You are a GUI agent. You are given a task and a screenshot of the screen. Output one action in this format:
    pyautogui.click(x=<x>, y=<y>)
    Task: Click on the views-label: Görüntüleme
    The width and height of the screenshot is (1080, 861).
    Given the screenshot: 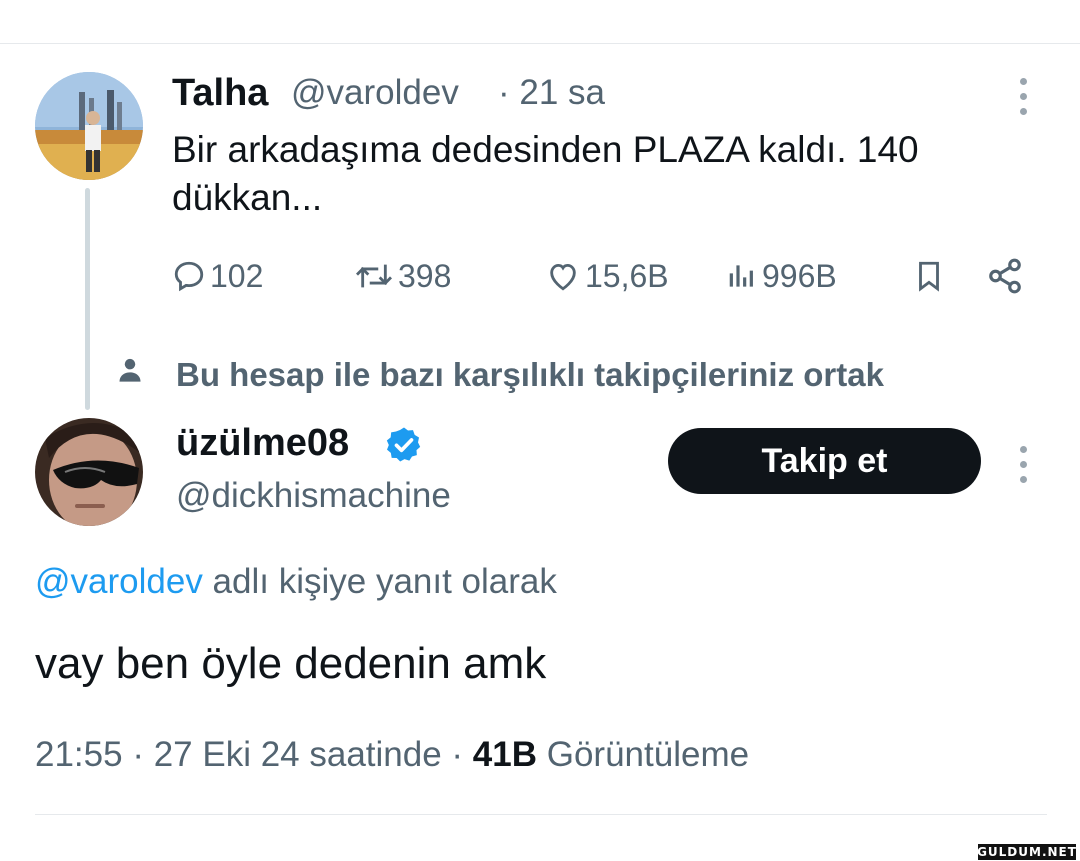 What is the action you would take?
    pyautogui.click(x=643, y=754)
    